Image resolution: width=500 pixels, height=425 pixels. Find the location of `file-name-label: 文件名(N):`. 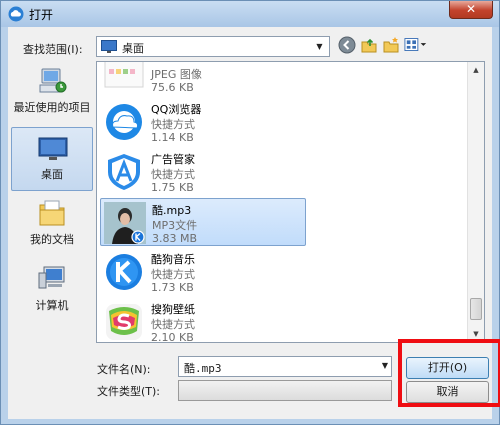

file-name-label: 文件名(N): is located at coordinates (124, 369).